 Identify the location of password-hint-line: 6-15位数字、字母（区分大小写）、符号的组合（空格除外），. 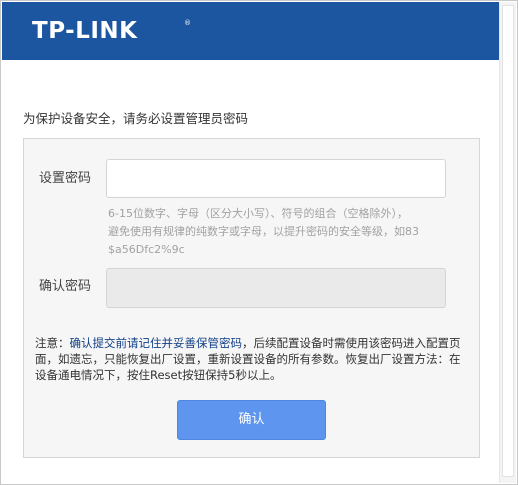
(258, 213).